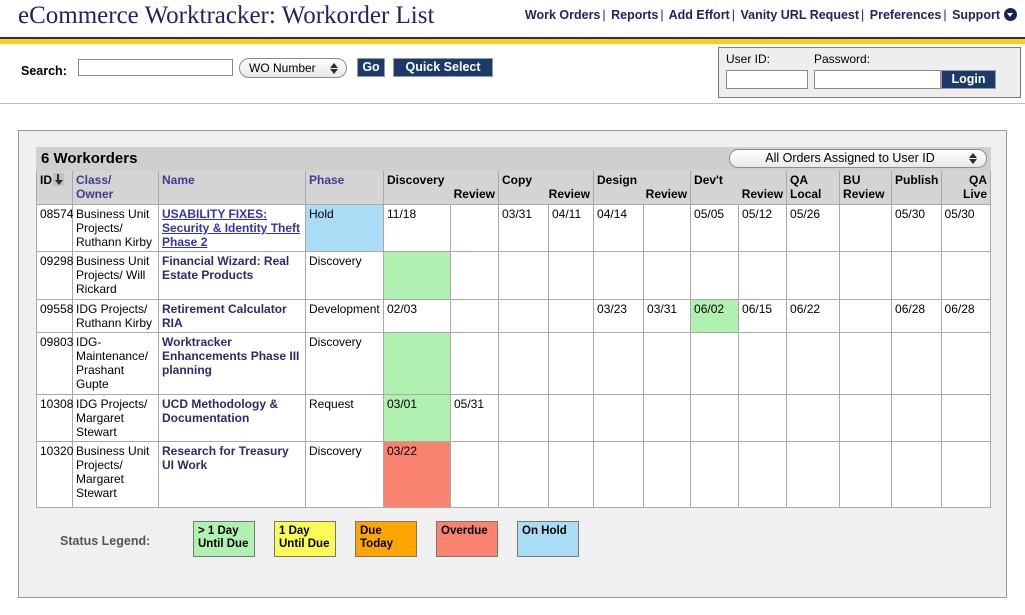 The height and width of the screenshot is (615, 1025). I want to click on cell-copy: 03/31, so click(523, 228).